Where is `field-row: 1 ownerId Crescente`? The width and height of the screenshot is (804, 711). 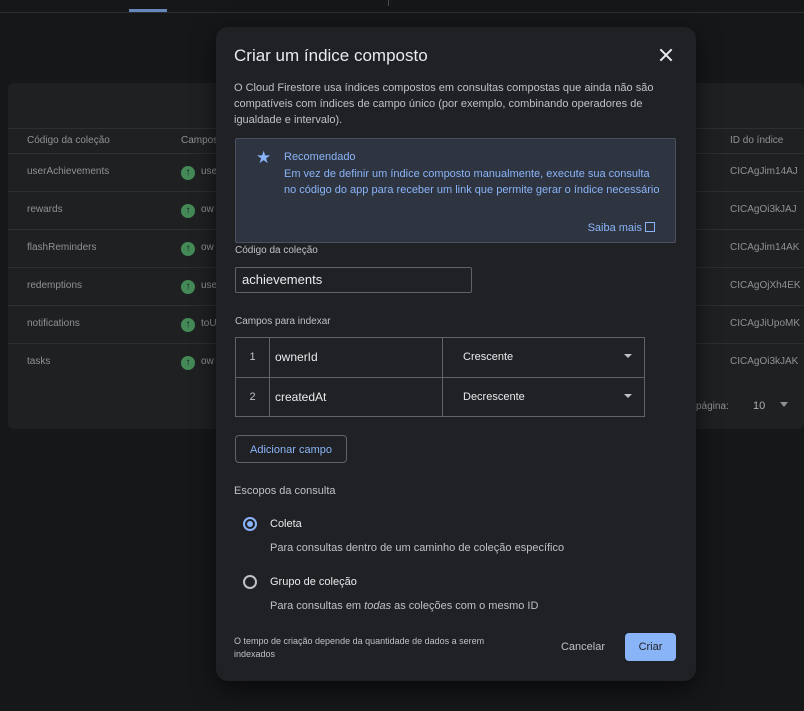
field-row: 1 ownerId Crescente is located at coordinates (440, 357).